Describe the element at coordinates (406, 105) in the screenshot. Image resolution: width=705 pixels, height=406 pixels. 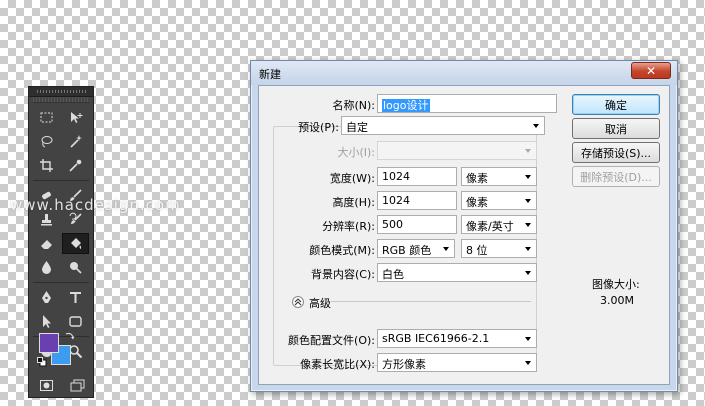
I see `name-input-value: logo设计` at that location.